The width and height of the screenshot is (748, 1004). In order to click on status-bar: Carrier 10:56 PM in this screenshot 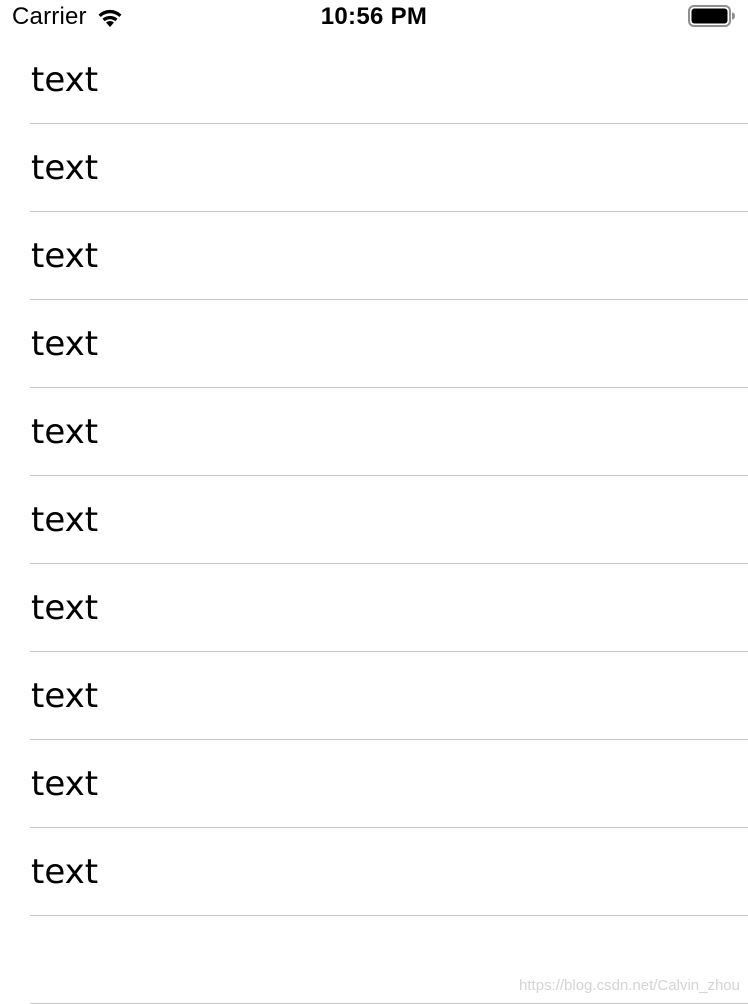, I will do `click(374, 18)`.